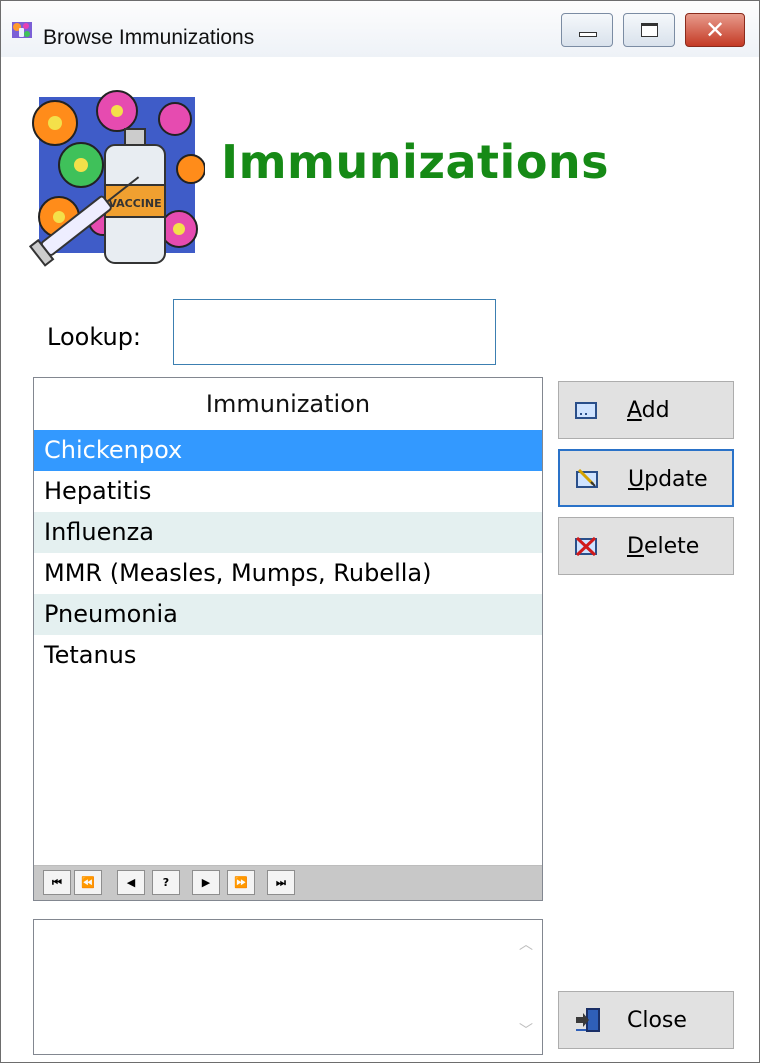 Image resolution: width=760 pixels, height=1063 pixels. What do you see at coordinates (22, 30) in the screenshot?
I see `app-icon` at bounding box center [22, 30].